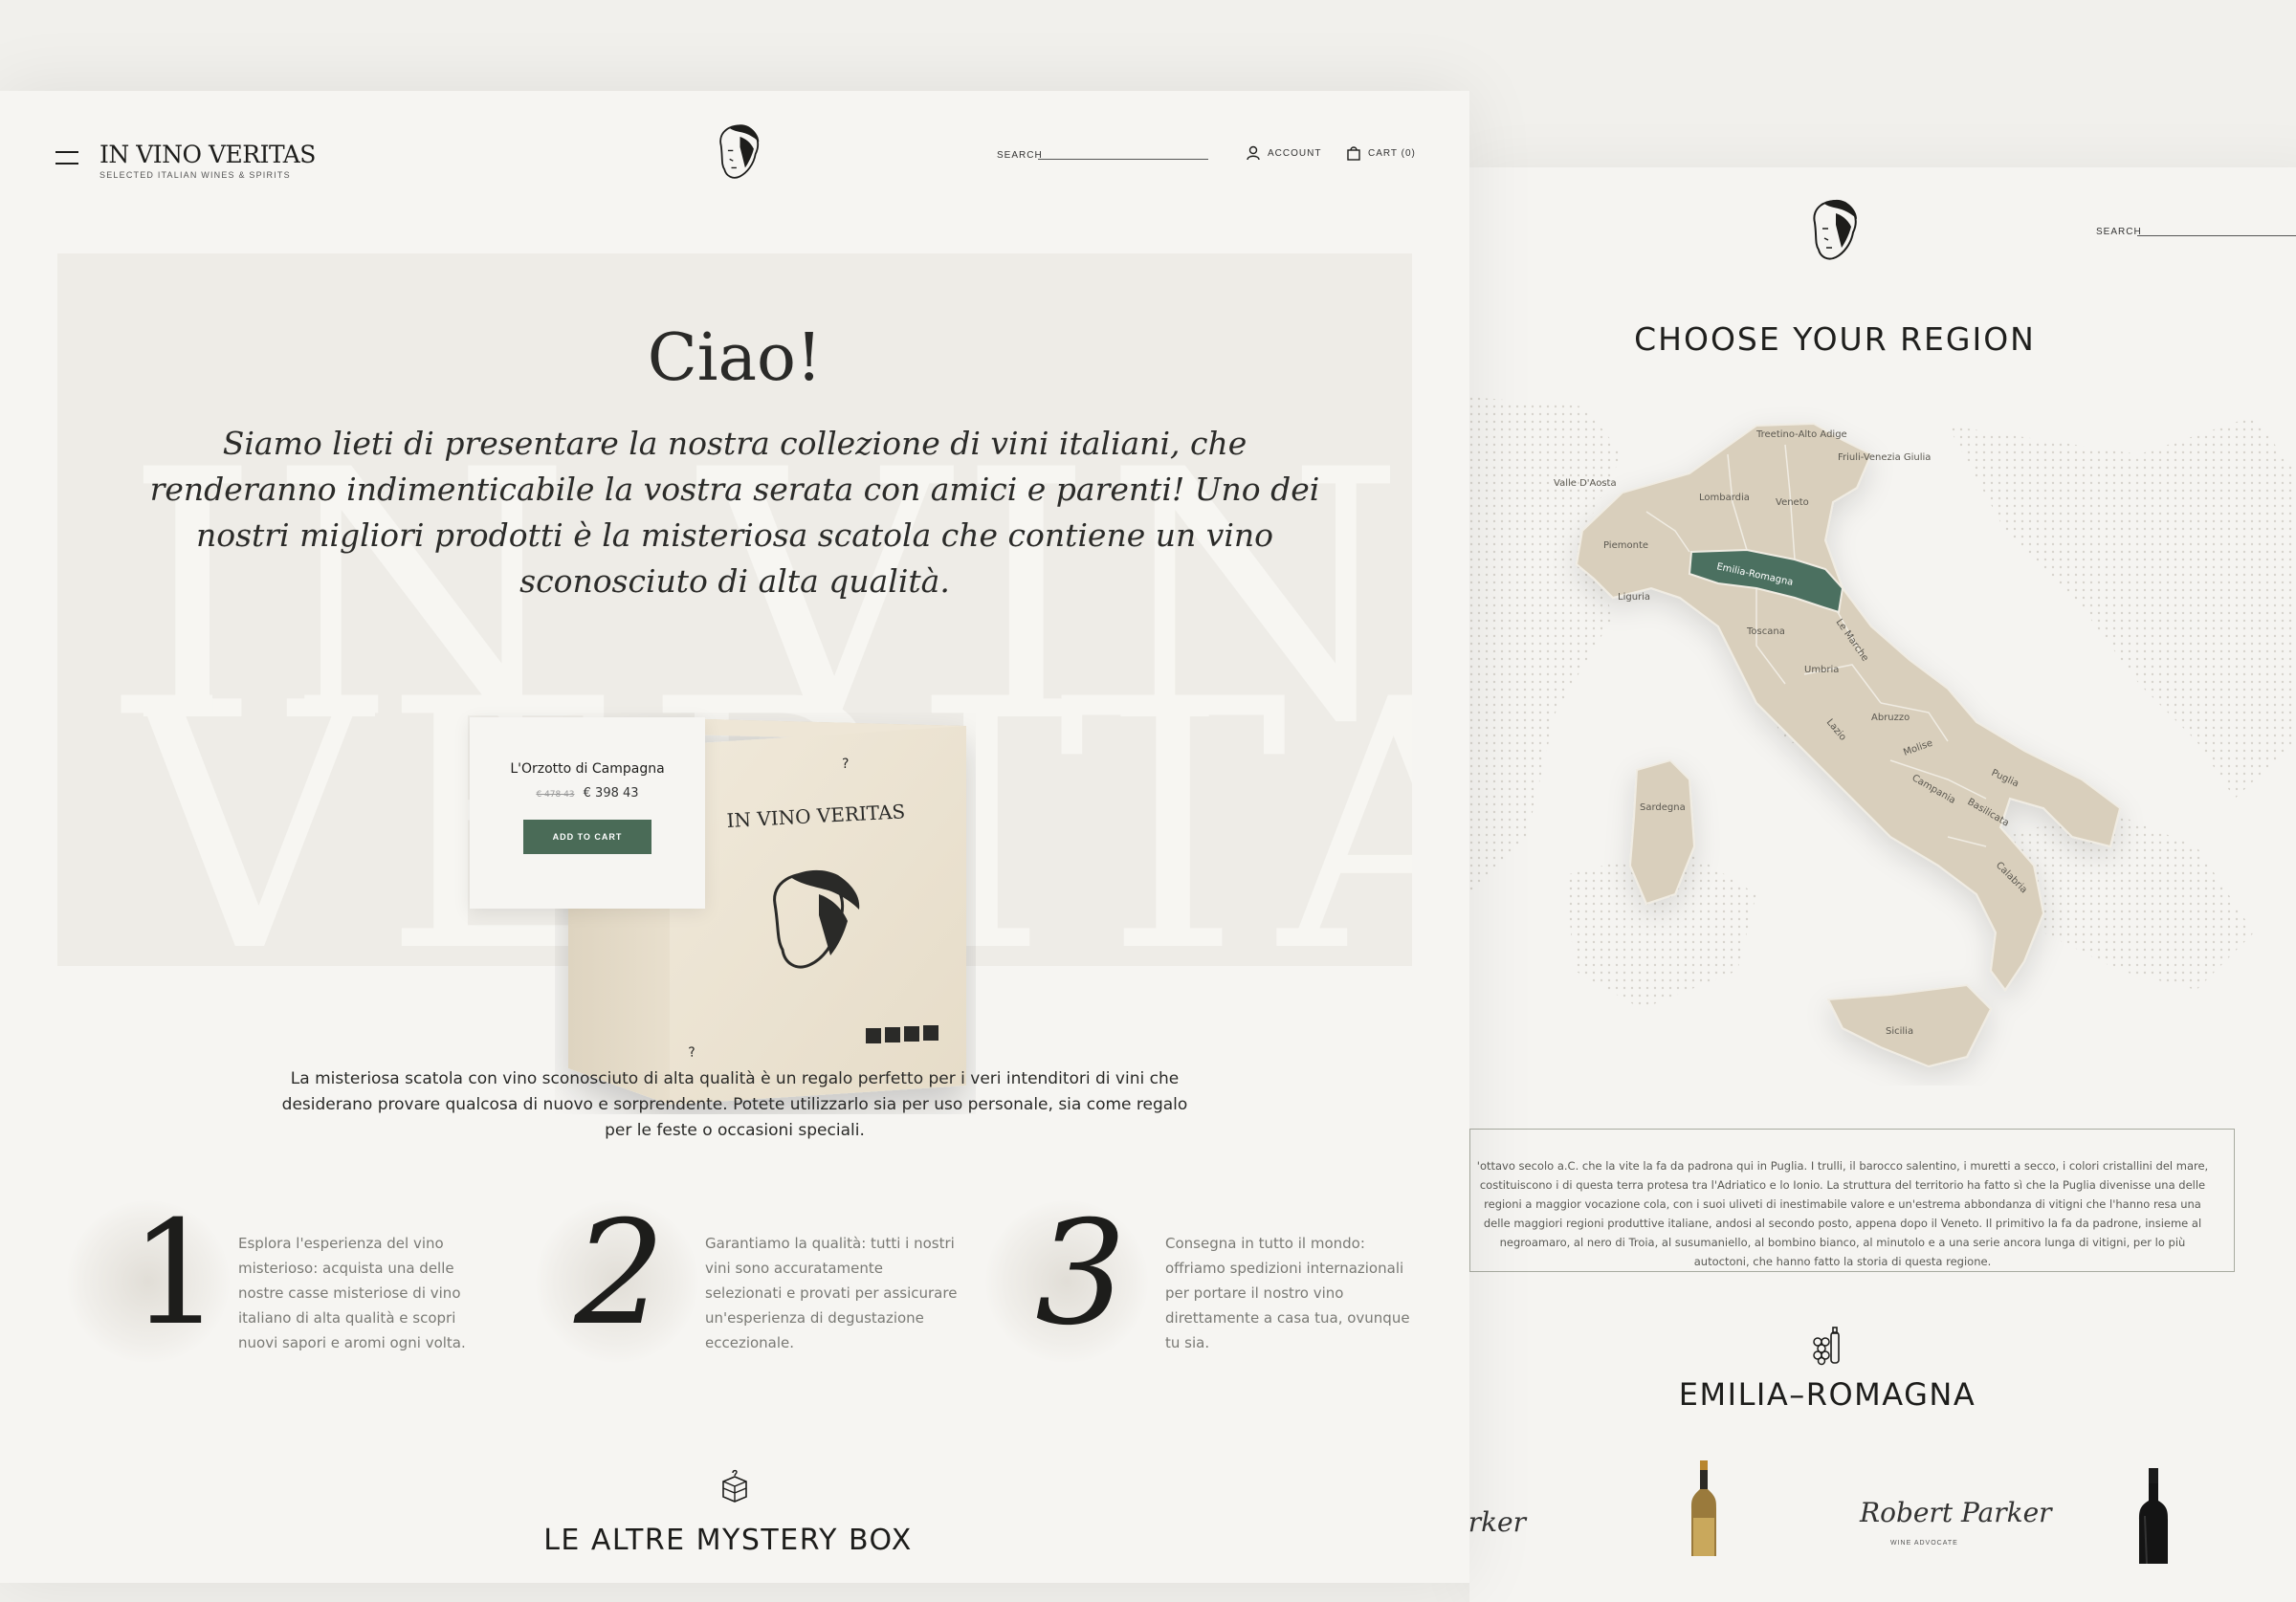  Describe the element at coordinates (208, 154) in the screenshot. I see `brand-name: IN VINO VERITAS` at that location.